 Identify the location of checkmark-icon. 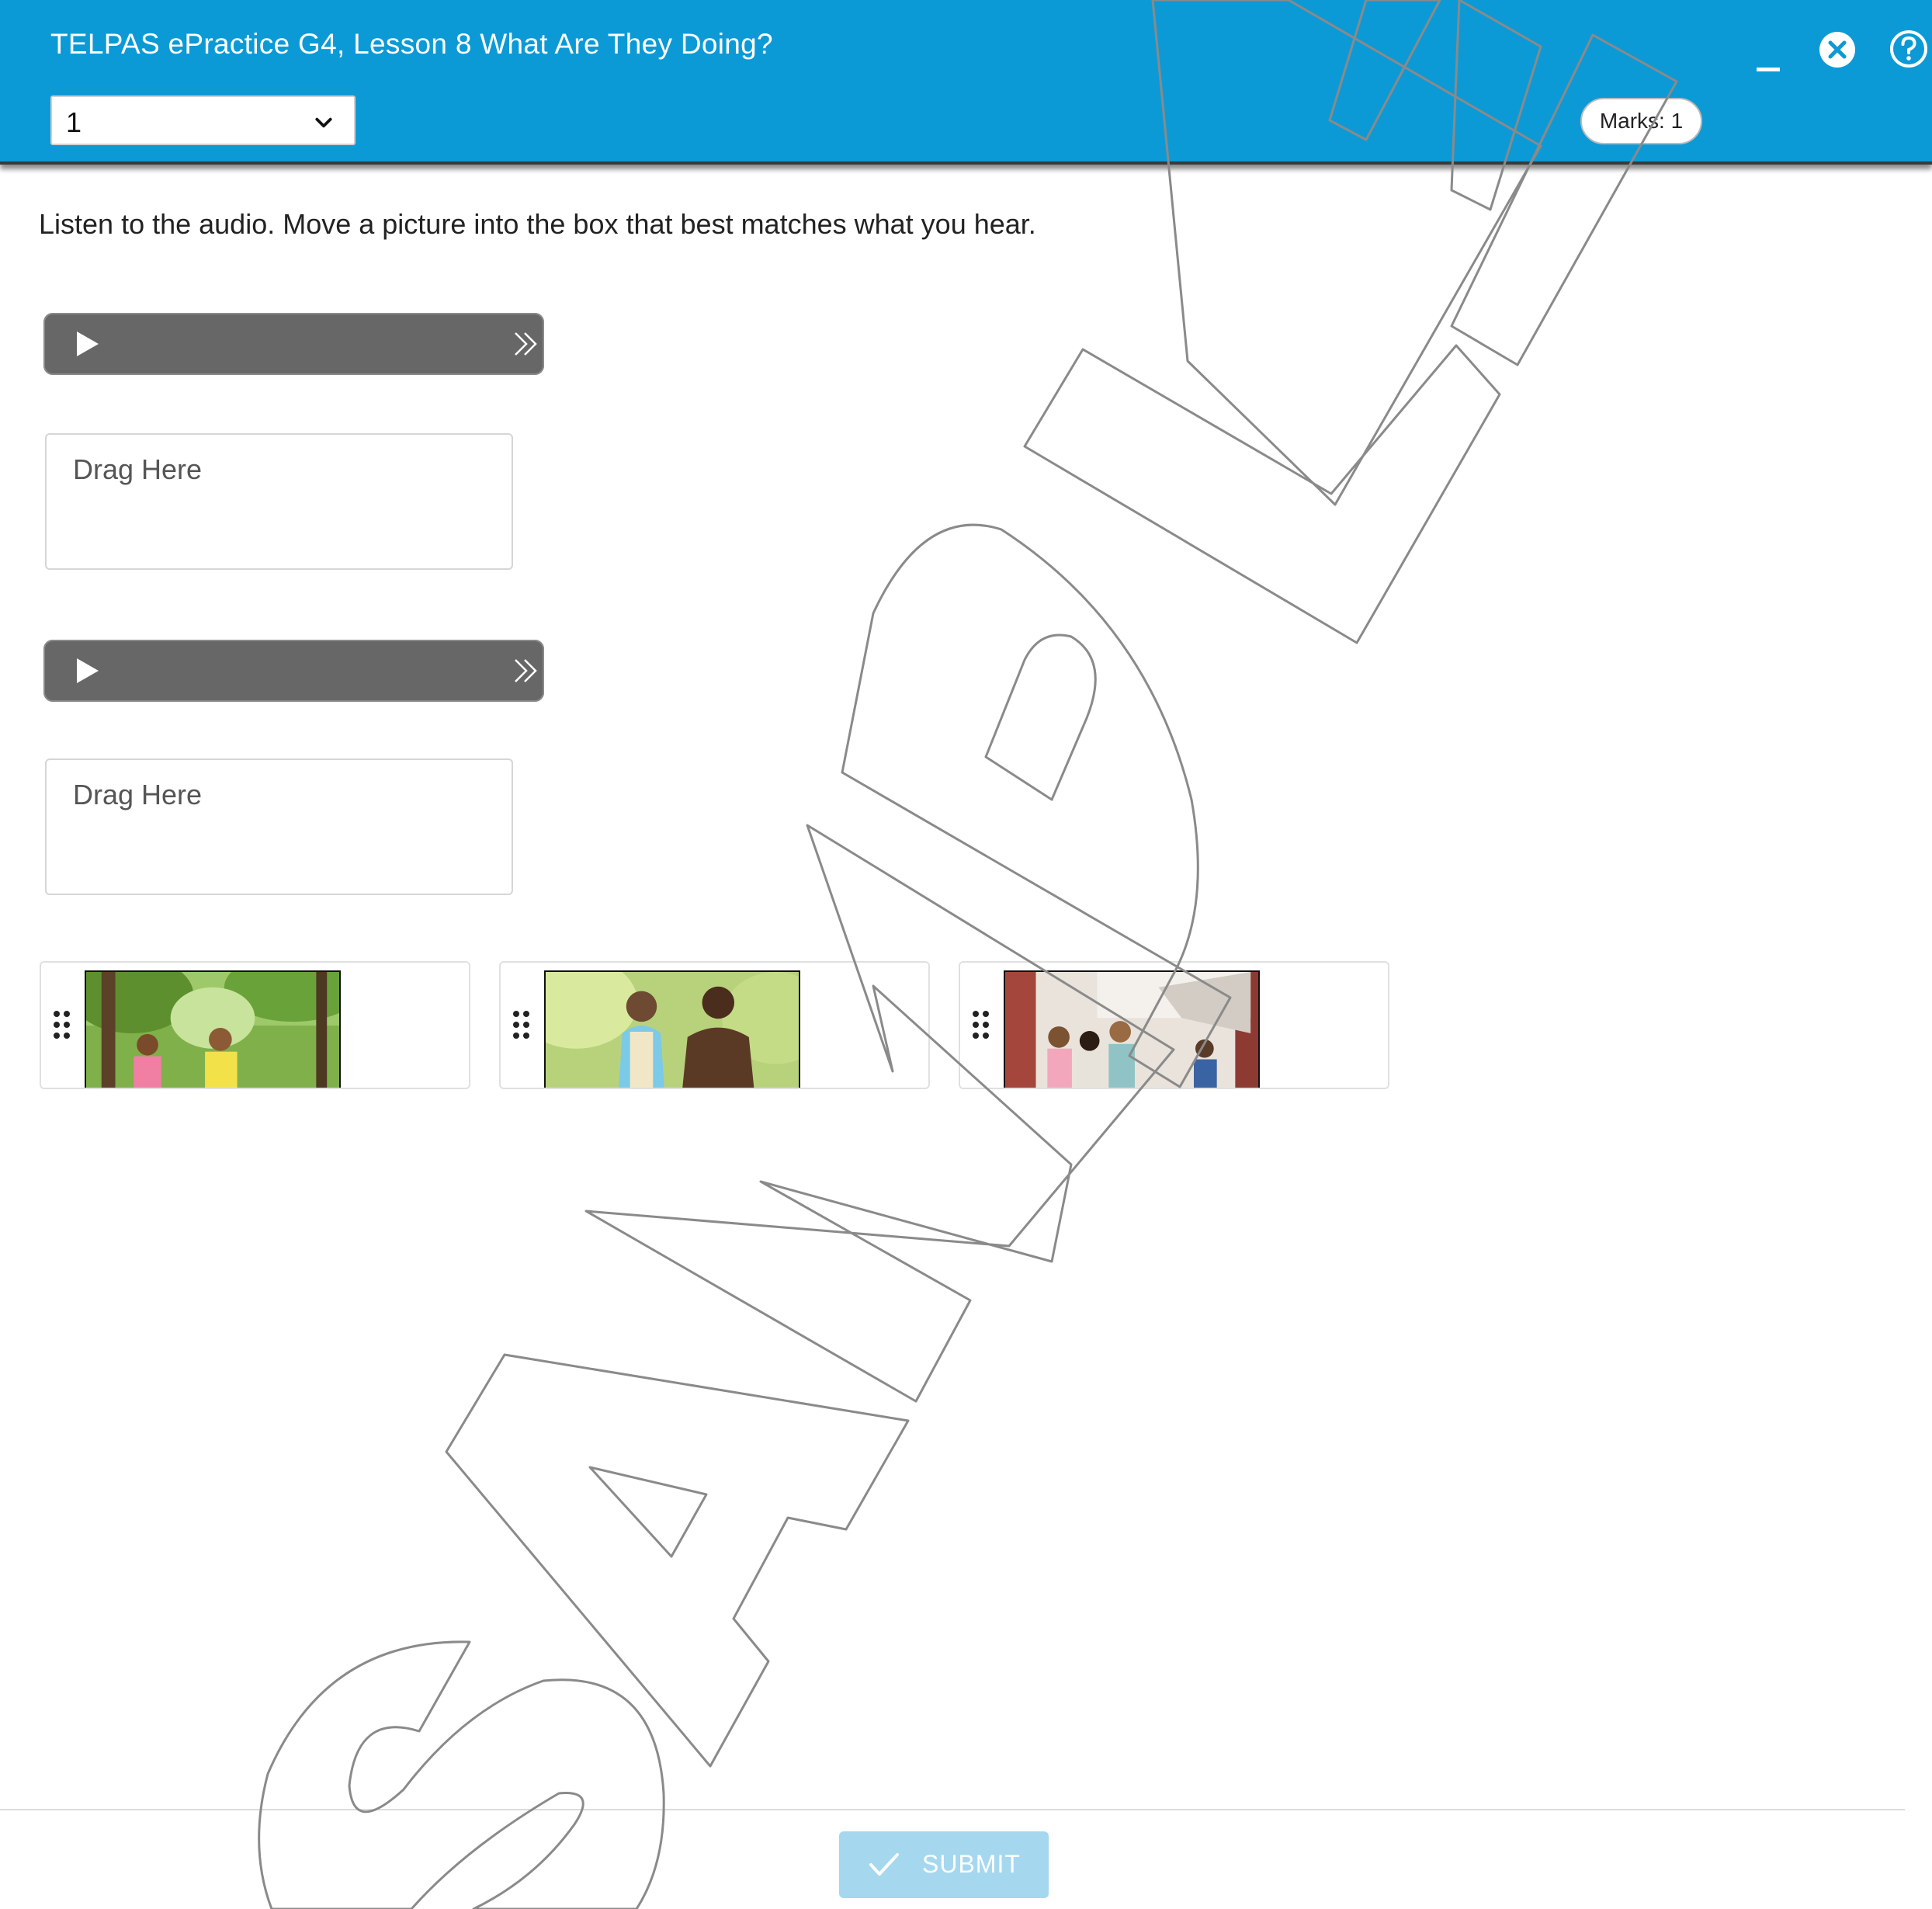
(884, 1864).